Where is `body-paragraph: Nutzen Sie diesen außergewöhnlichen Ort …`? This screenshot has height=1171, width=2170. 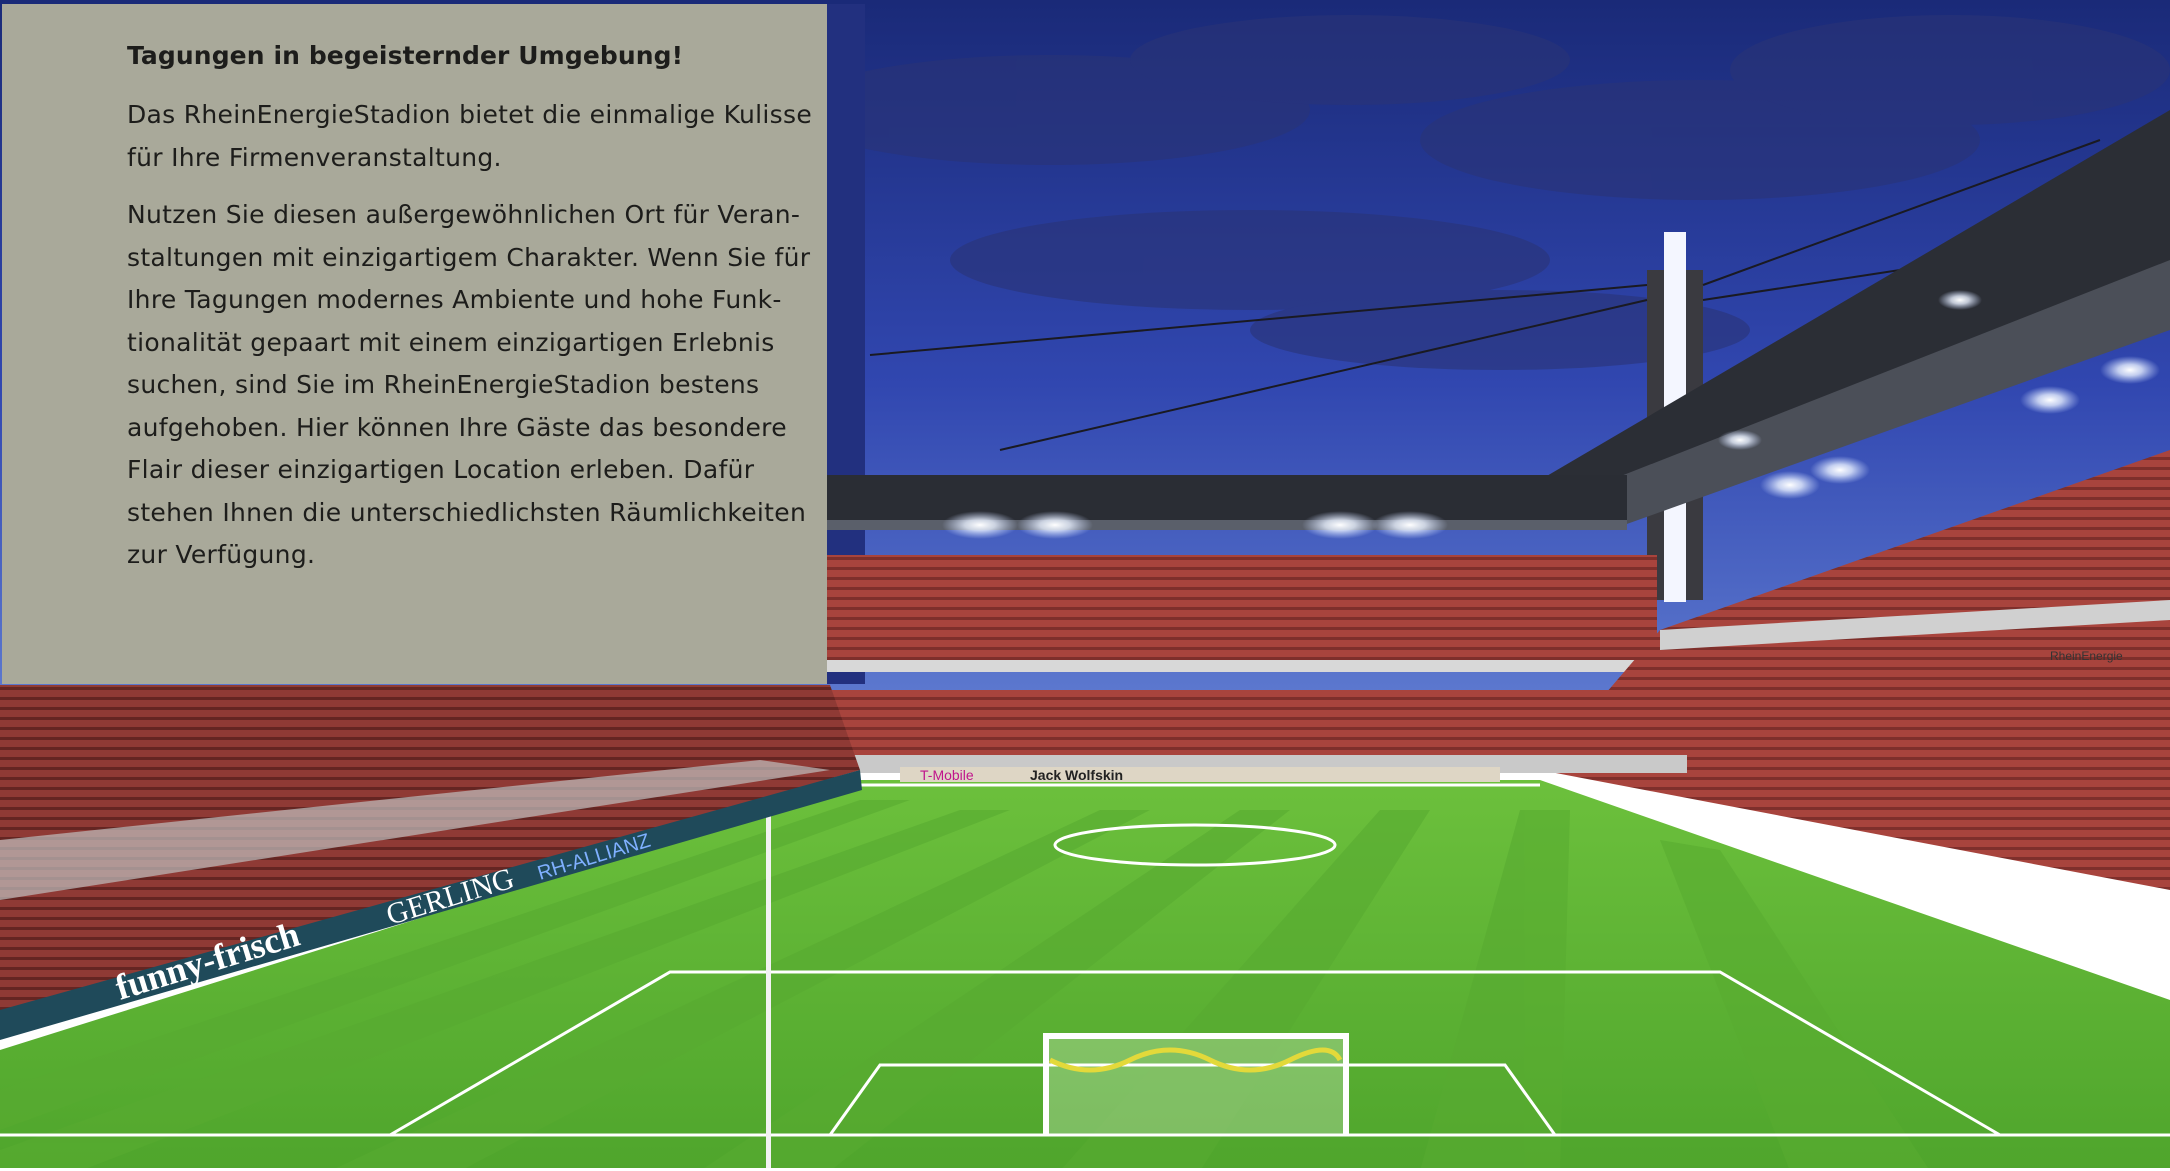 body-paragraph: Nutzen Sie diesen außergewöhnlichen Ort … is located at coordinates (469, 385).